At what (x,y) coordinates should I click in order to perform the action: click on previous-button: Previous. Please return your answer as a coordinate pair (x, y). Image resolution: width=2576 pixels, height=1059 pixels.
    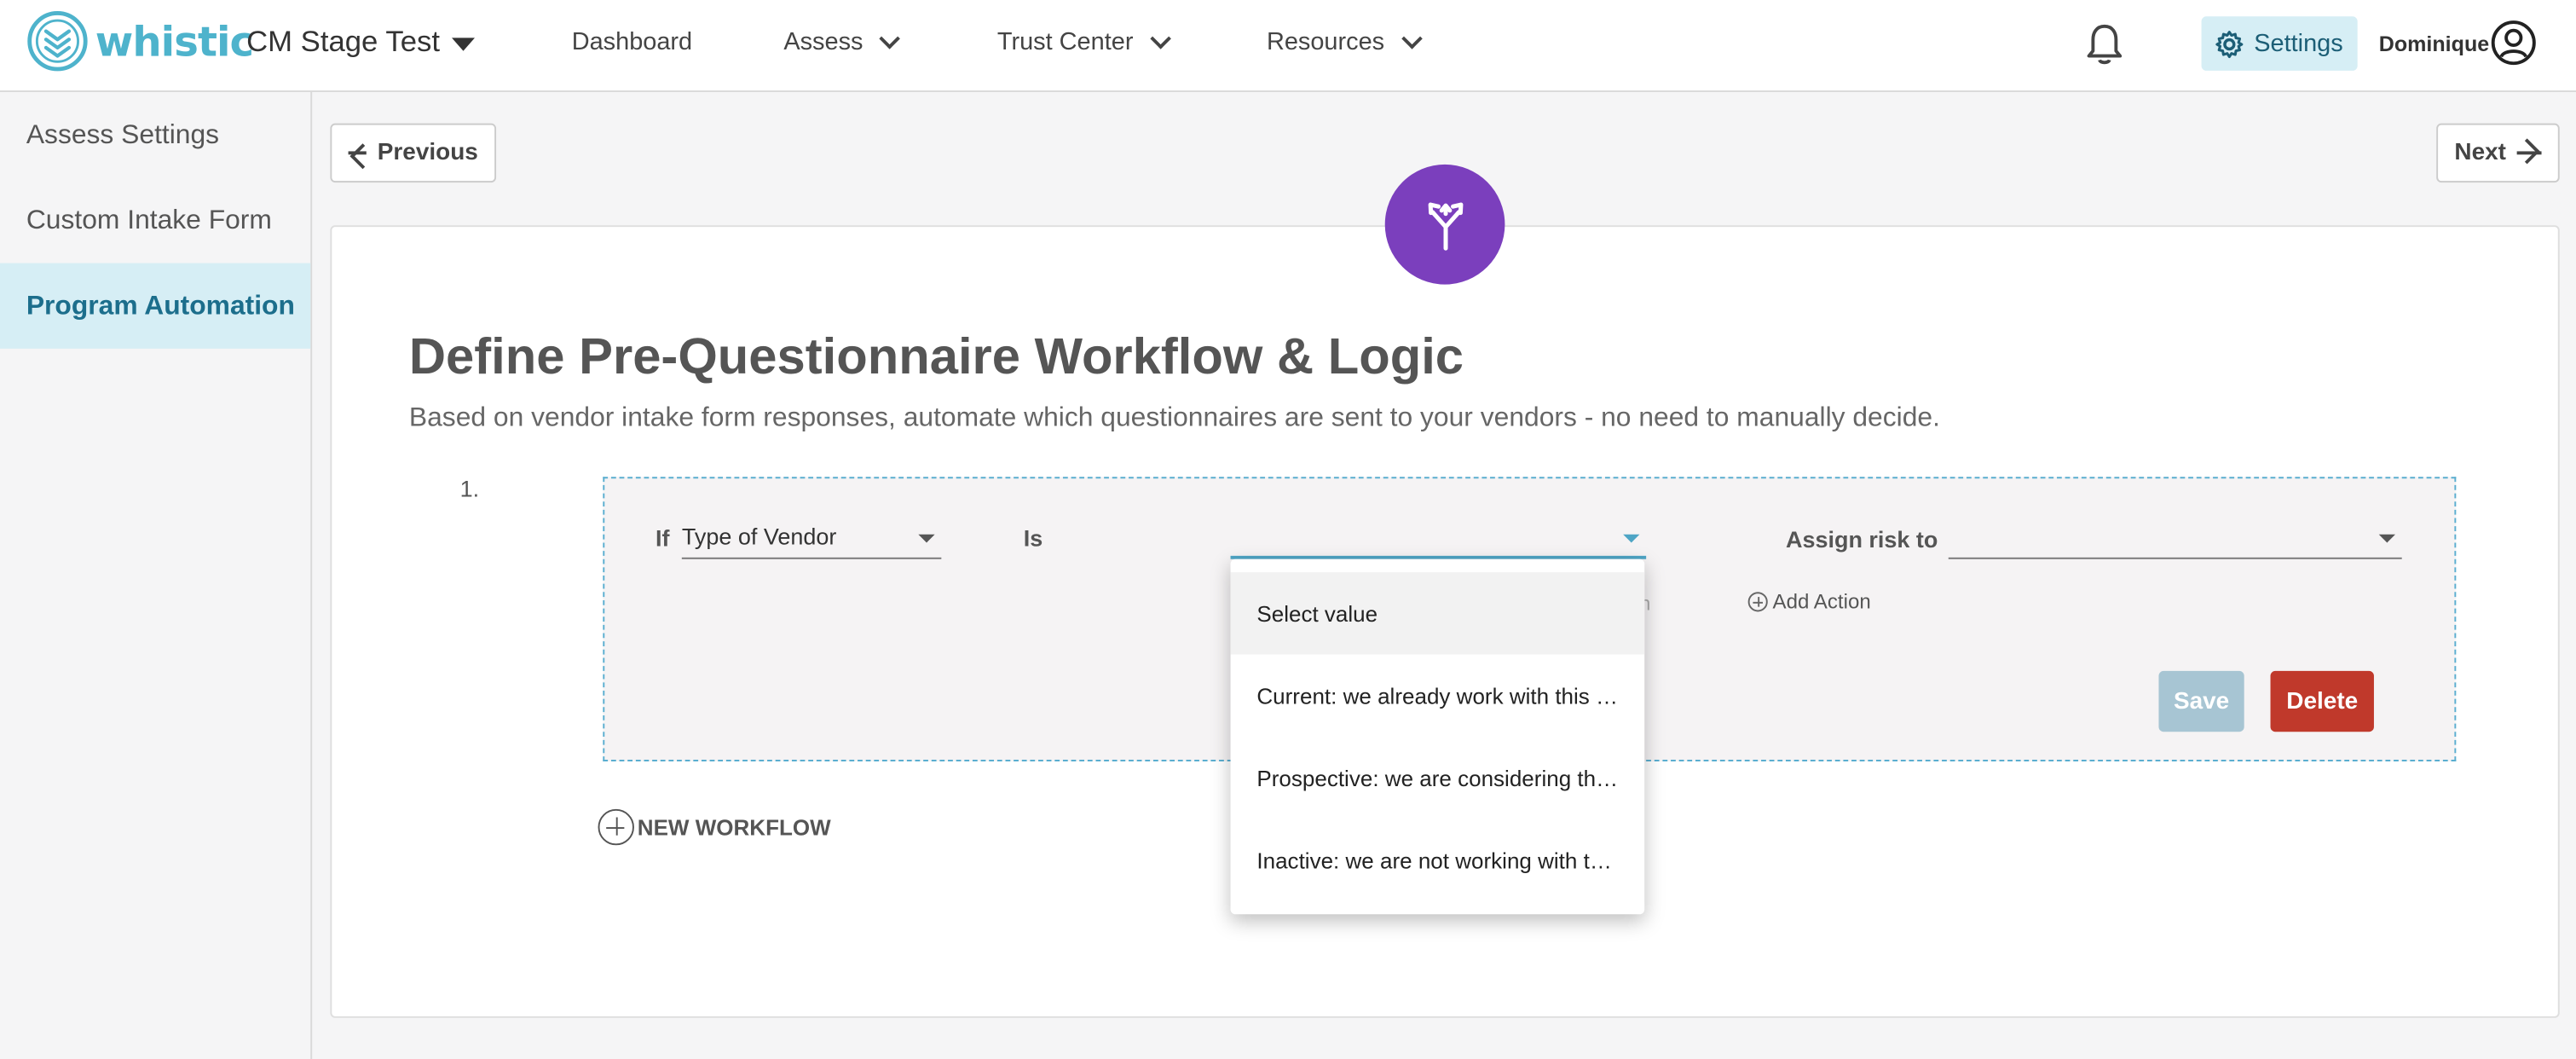
    Looking at the image, I should click on (413, 153).